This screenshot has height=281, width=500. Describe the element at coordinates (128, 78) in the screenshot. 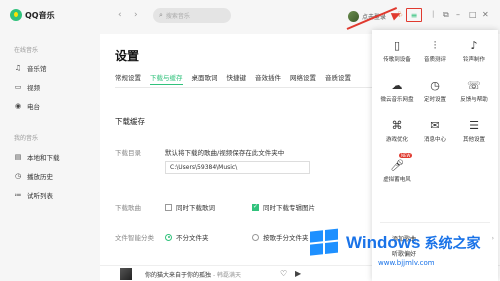

I see `tab-general: 常规设置` at that location.